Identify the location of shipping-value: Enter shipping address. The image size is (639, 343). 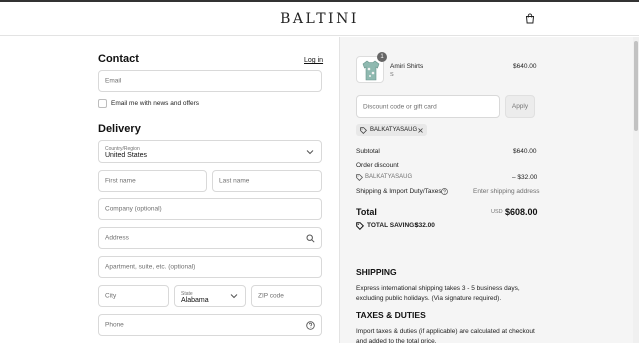
(506, 191).